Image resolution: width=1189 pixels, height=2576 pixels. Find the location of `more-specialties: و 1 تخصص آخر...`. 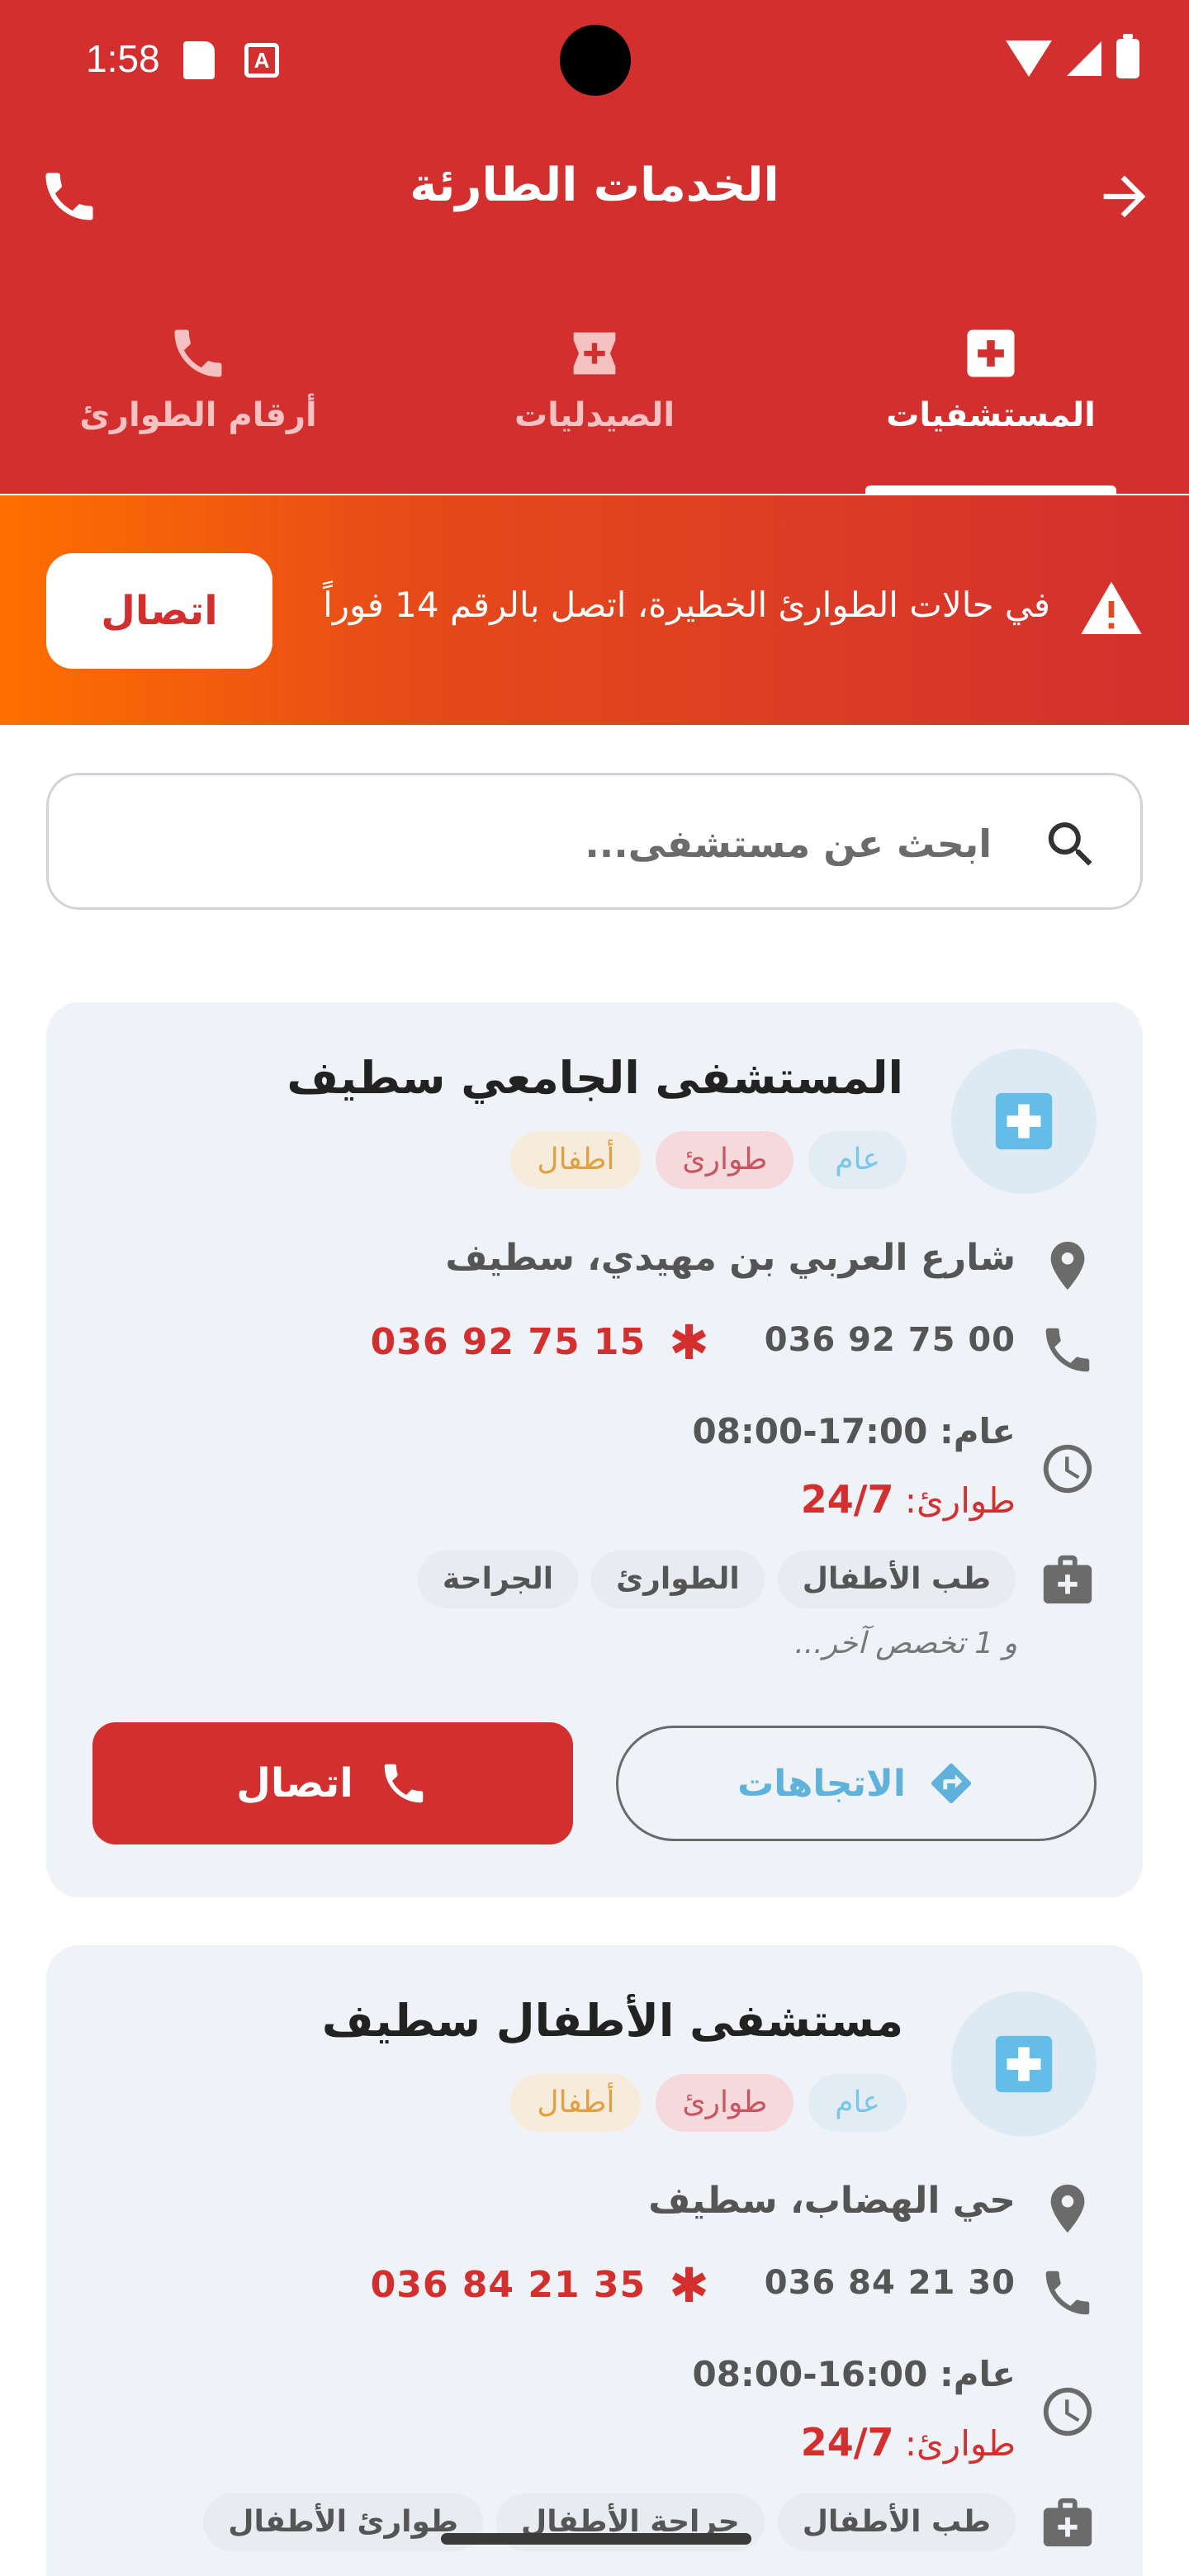

more-specialties: و 1 تخصص آخر... is located at coordinates (905, 1643).